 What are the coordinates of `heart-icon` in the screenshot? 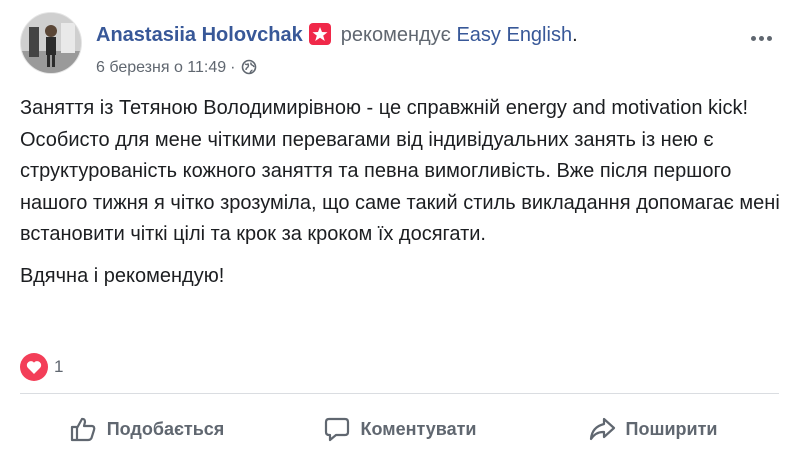 It's located at (34, 366).